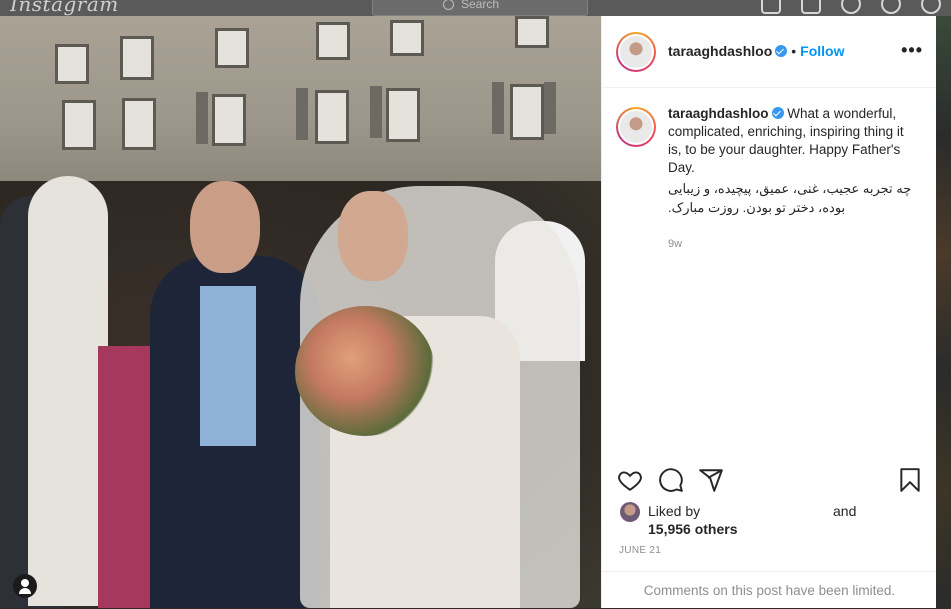  Describe the element at coordinates (630, 512) in the screenshot. I see `liker-avatar` at that location.